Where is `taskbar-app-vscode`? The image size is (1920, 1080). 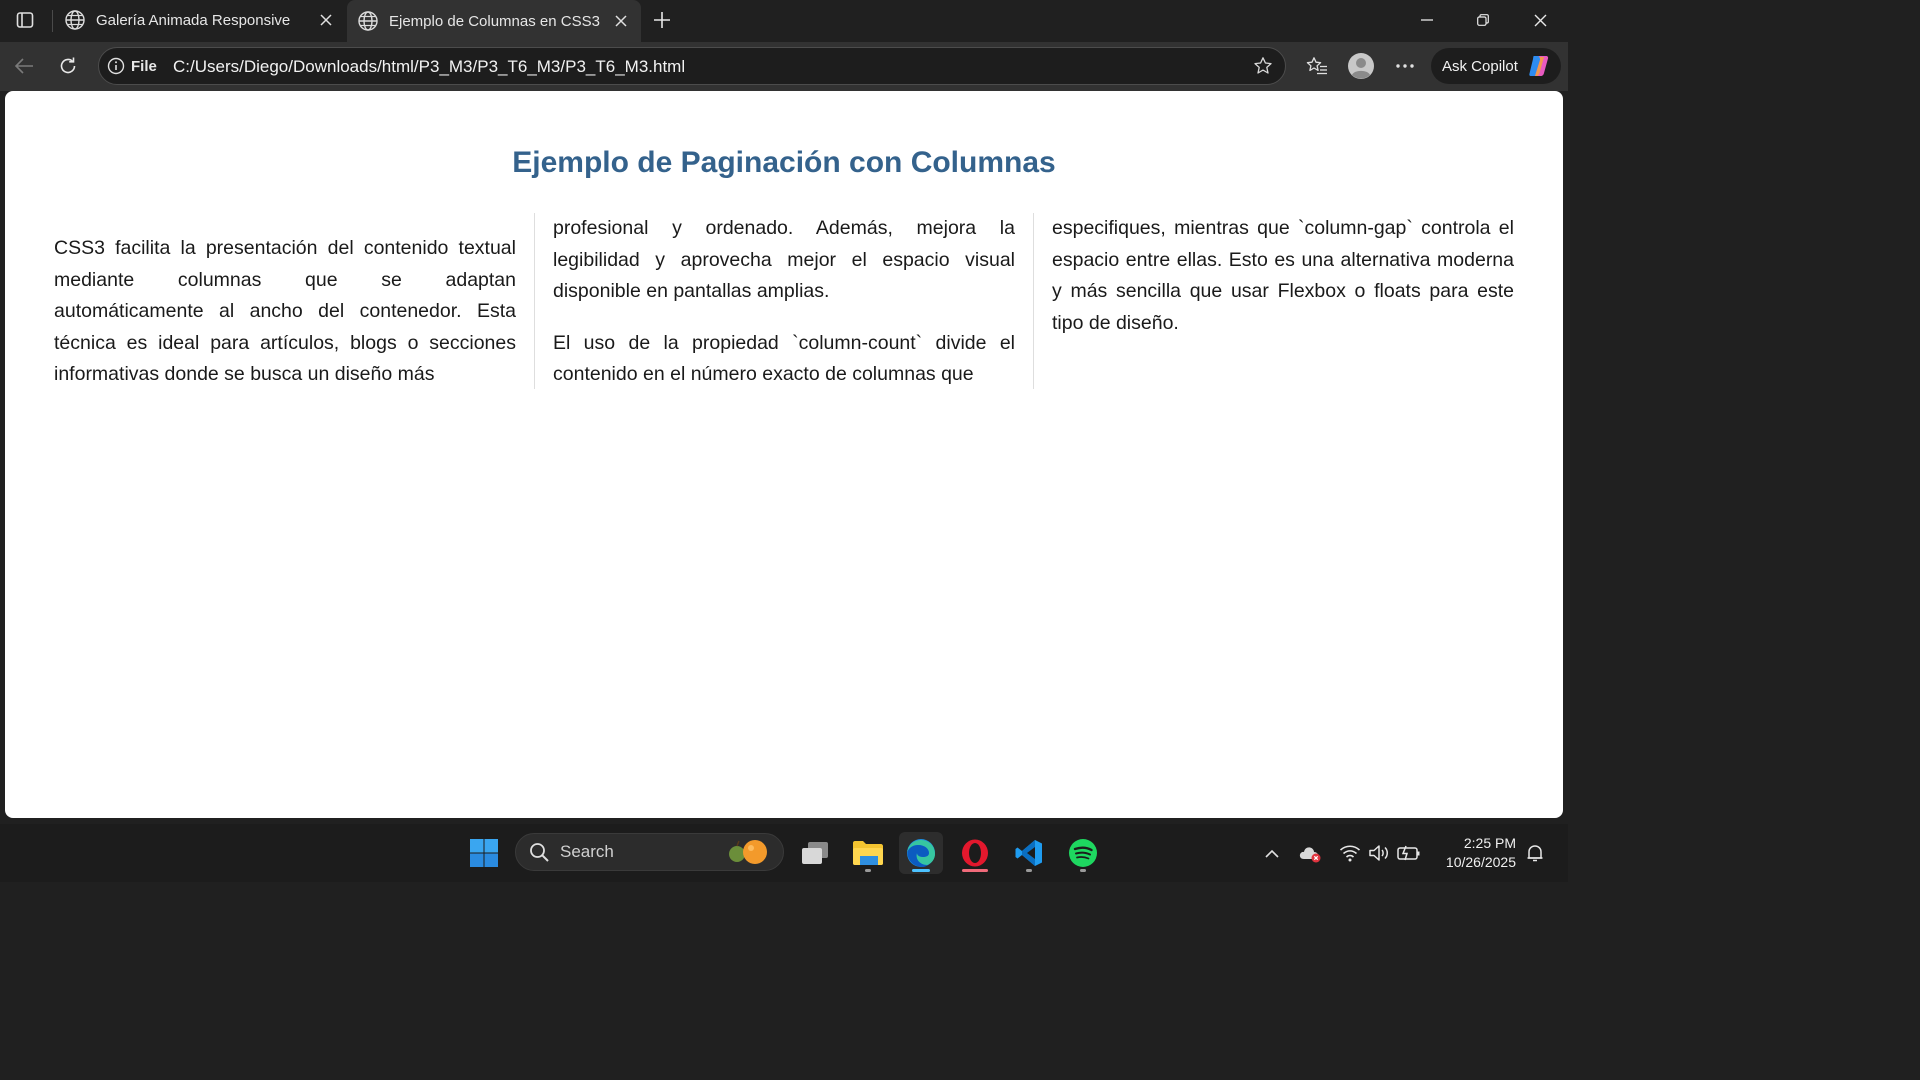 taskbar-app-vscode is located at coordinates (1029, 853).